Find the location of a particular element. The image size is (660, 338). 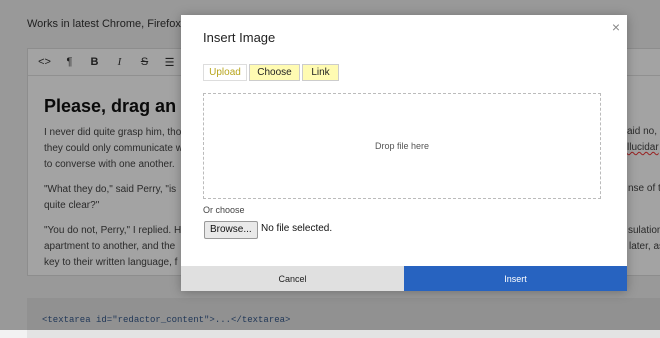

insert-button: Insert is located at coordinates (515, 278).